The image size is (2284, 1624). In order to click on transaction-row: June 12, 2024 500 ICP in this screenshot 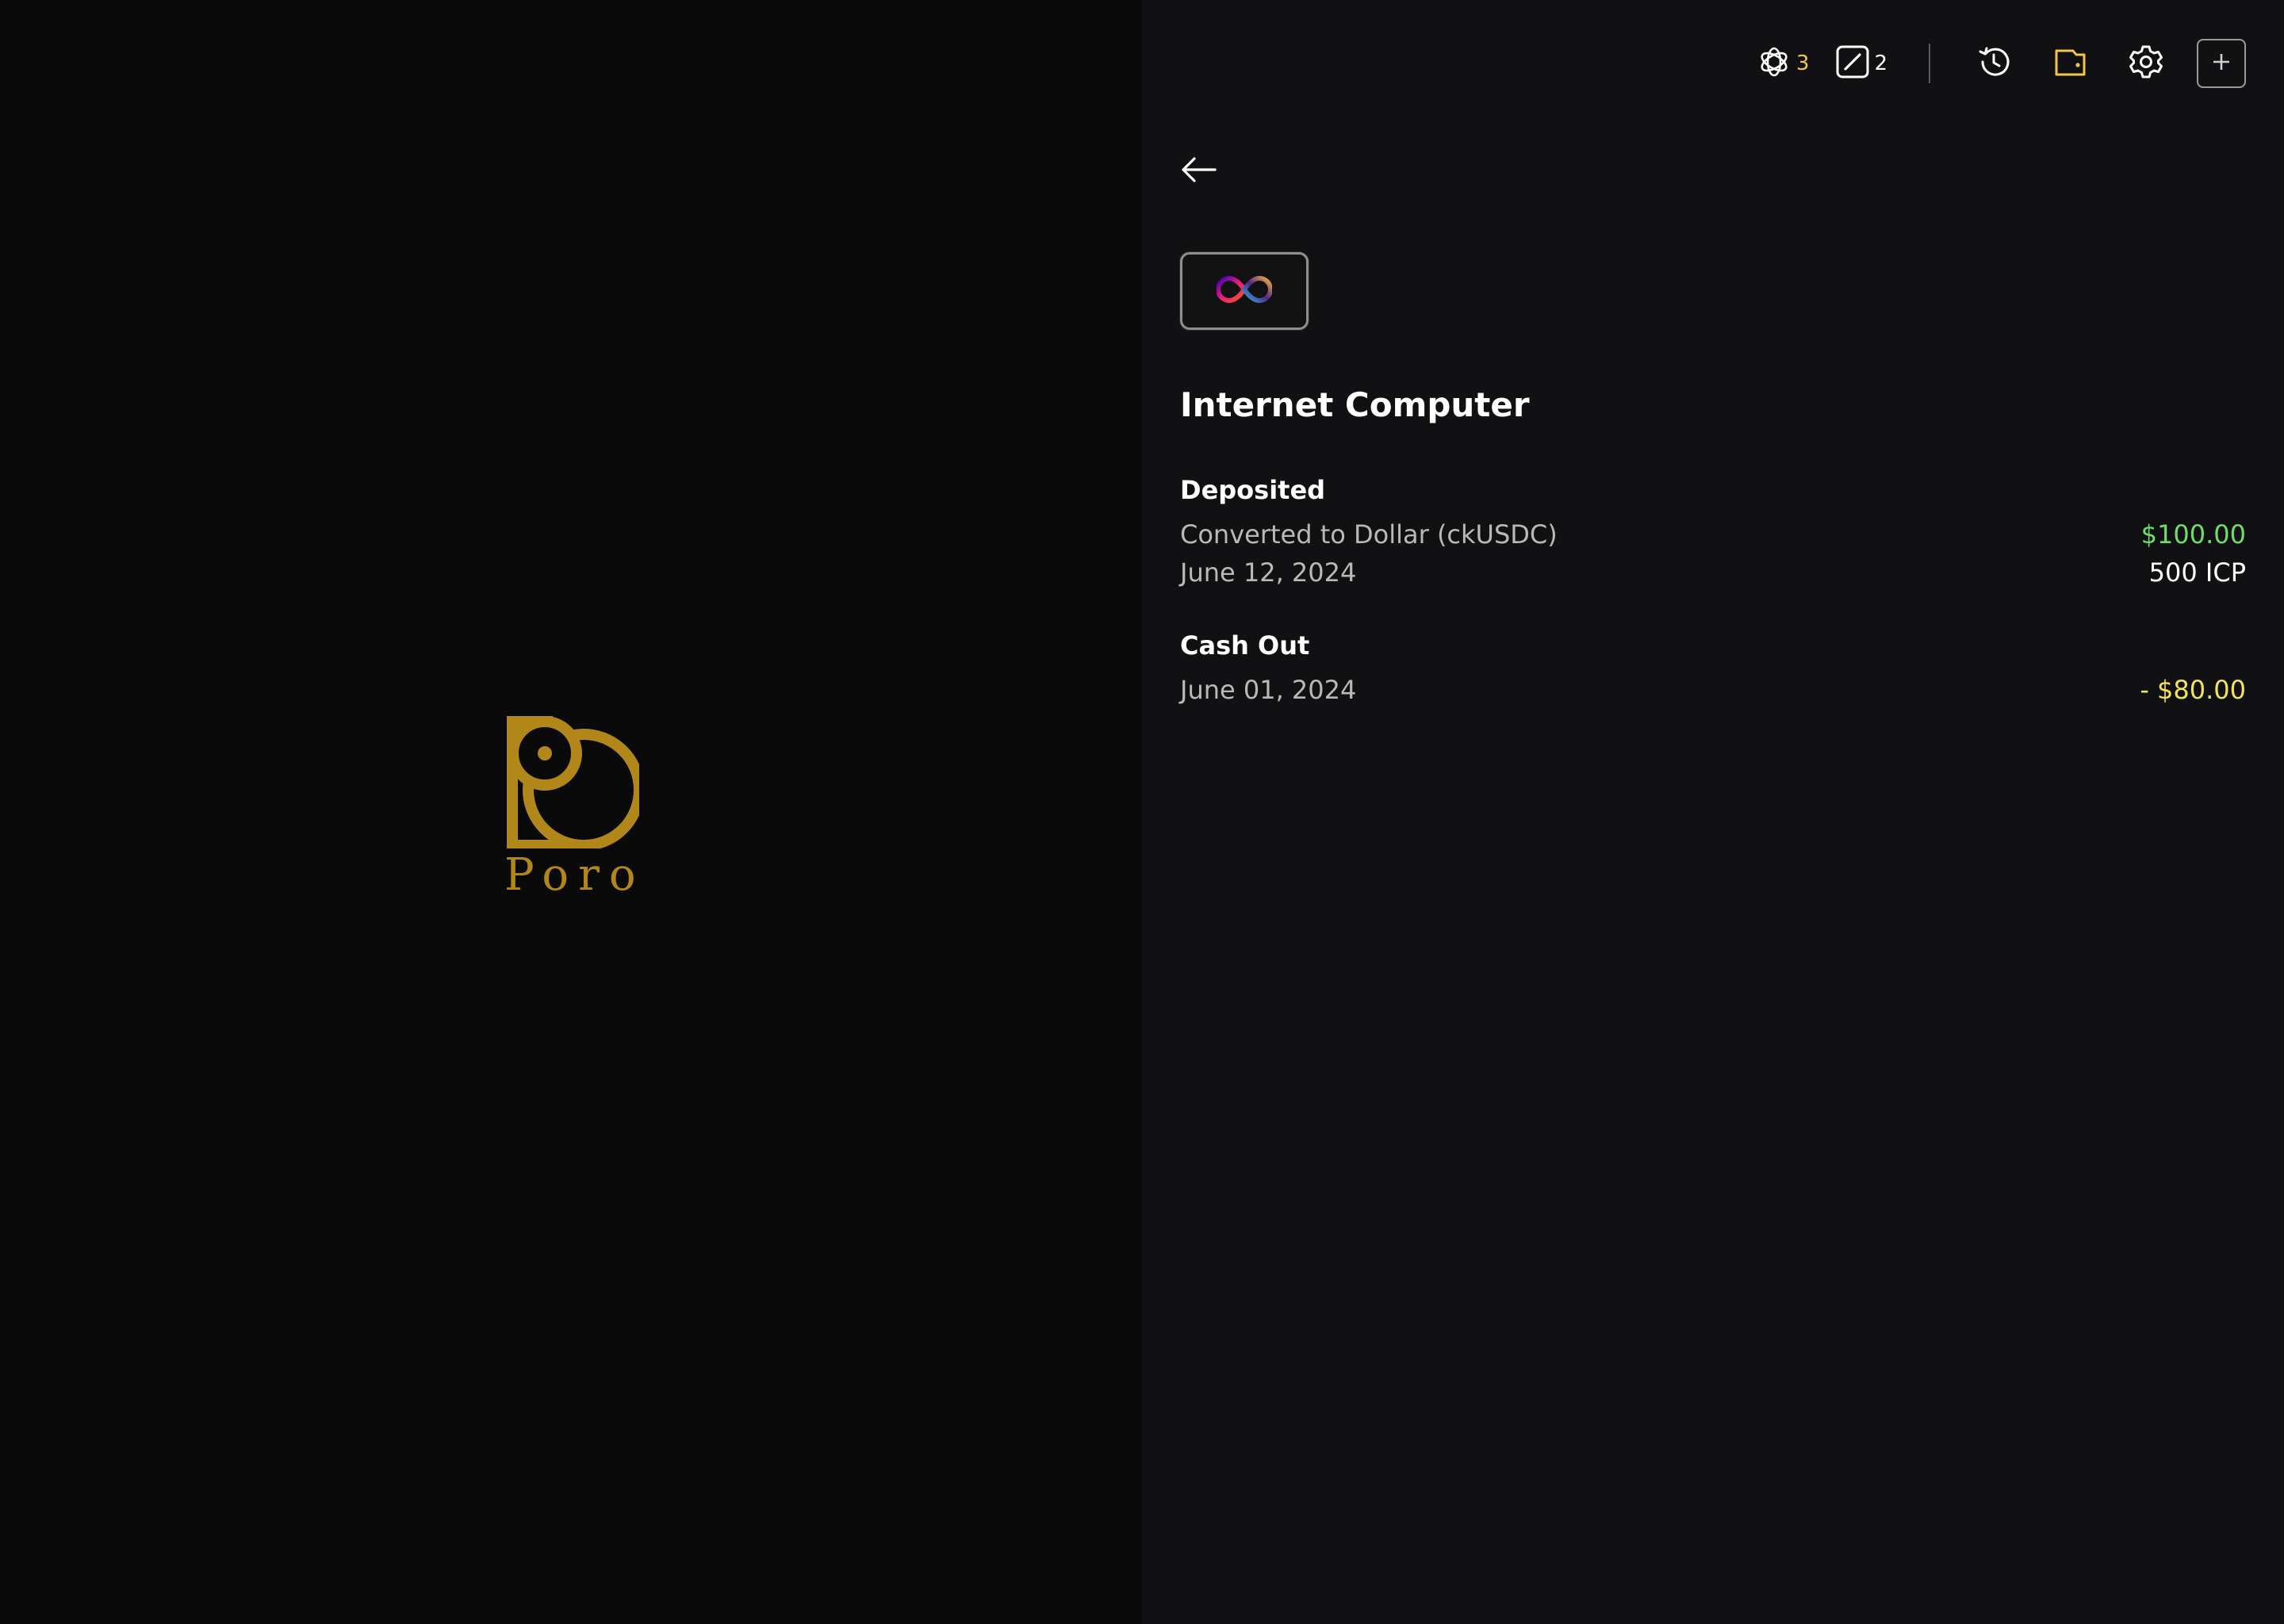, I will do `click(1713, 572)`.